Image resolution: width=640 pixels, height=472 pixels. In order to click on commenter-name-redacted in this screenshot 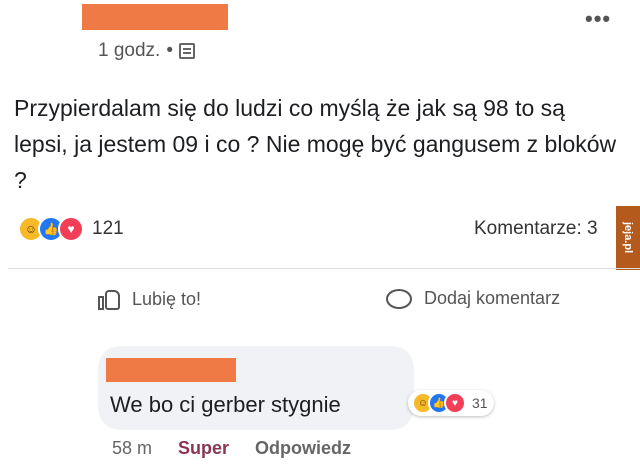, I will do `click(171, 370)`.